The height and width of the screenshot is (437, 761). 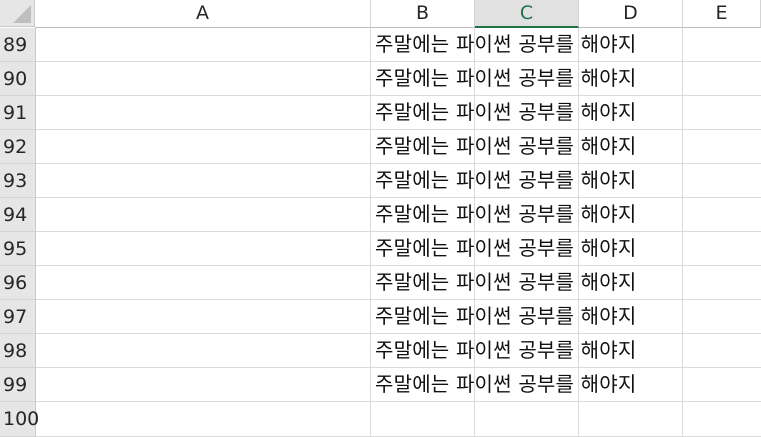 What do you see at coordinates (505, 214) in the screenshot?
I see `cell-b94: 주말에는 파이썬 공부를 해야지` at bounding box center [505, 214].